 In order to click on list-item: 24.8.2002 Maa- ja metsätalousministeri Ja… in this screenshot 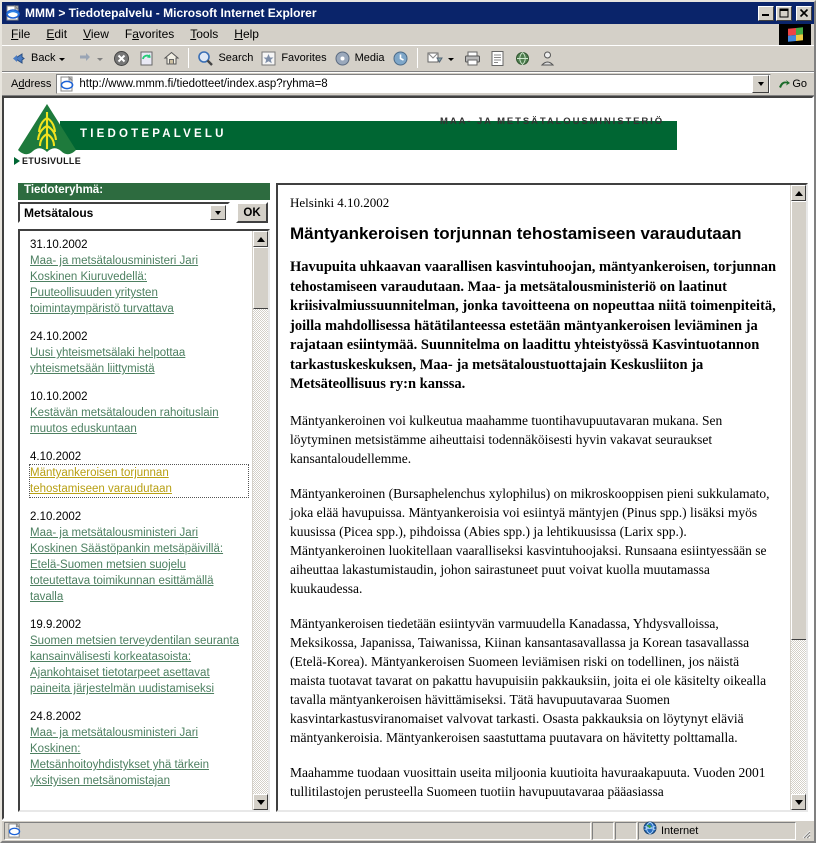, I will do `click(139, 749)`.